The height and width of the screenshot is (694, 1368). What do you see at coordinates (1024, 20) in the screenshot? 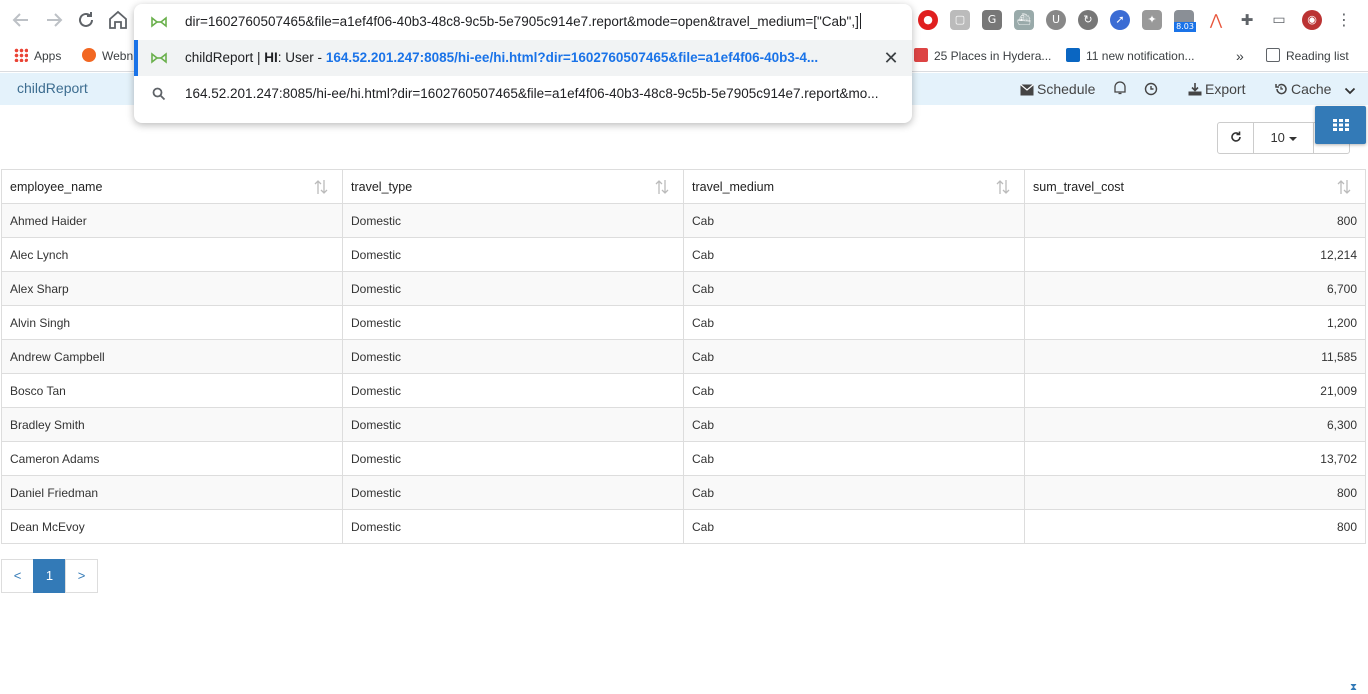
I see `ship-extension-icon: ⛴` at bounding box center [1024, 20].